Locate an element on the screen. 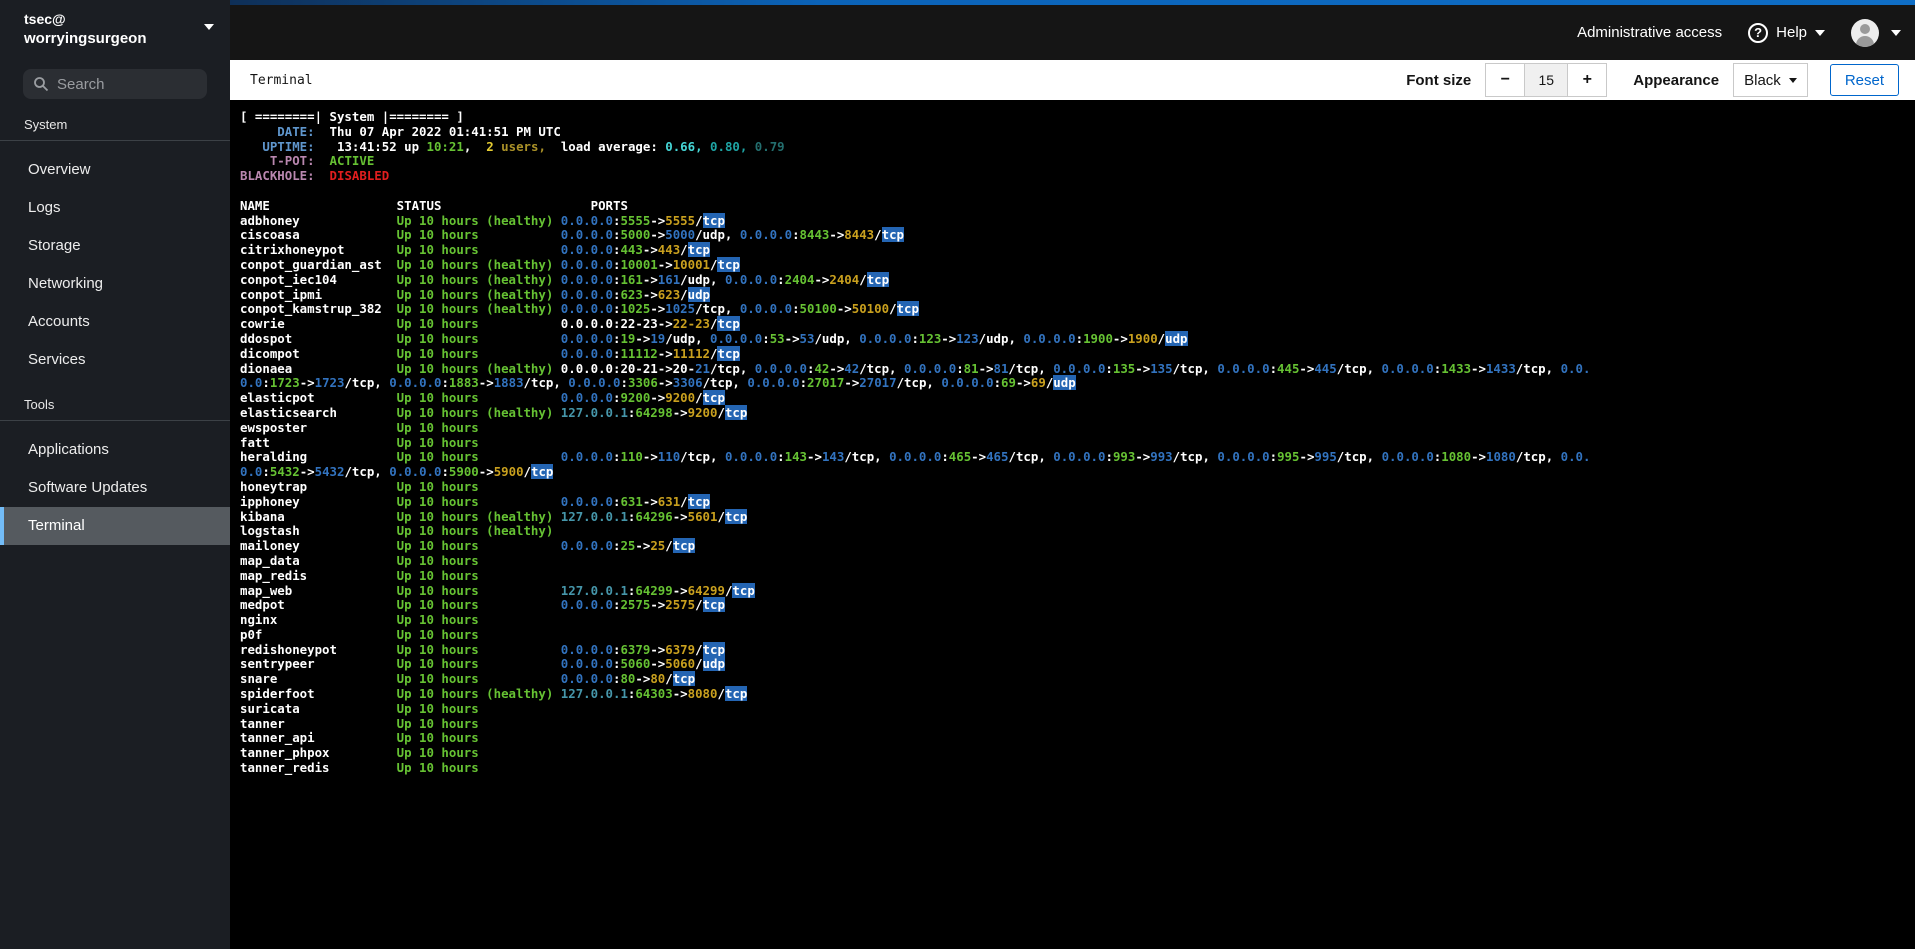 This screenshot has height=949, width=1915. font-size-label: Font size is located at coordinates (1439, 80).